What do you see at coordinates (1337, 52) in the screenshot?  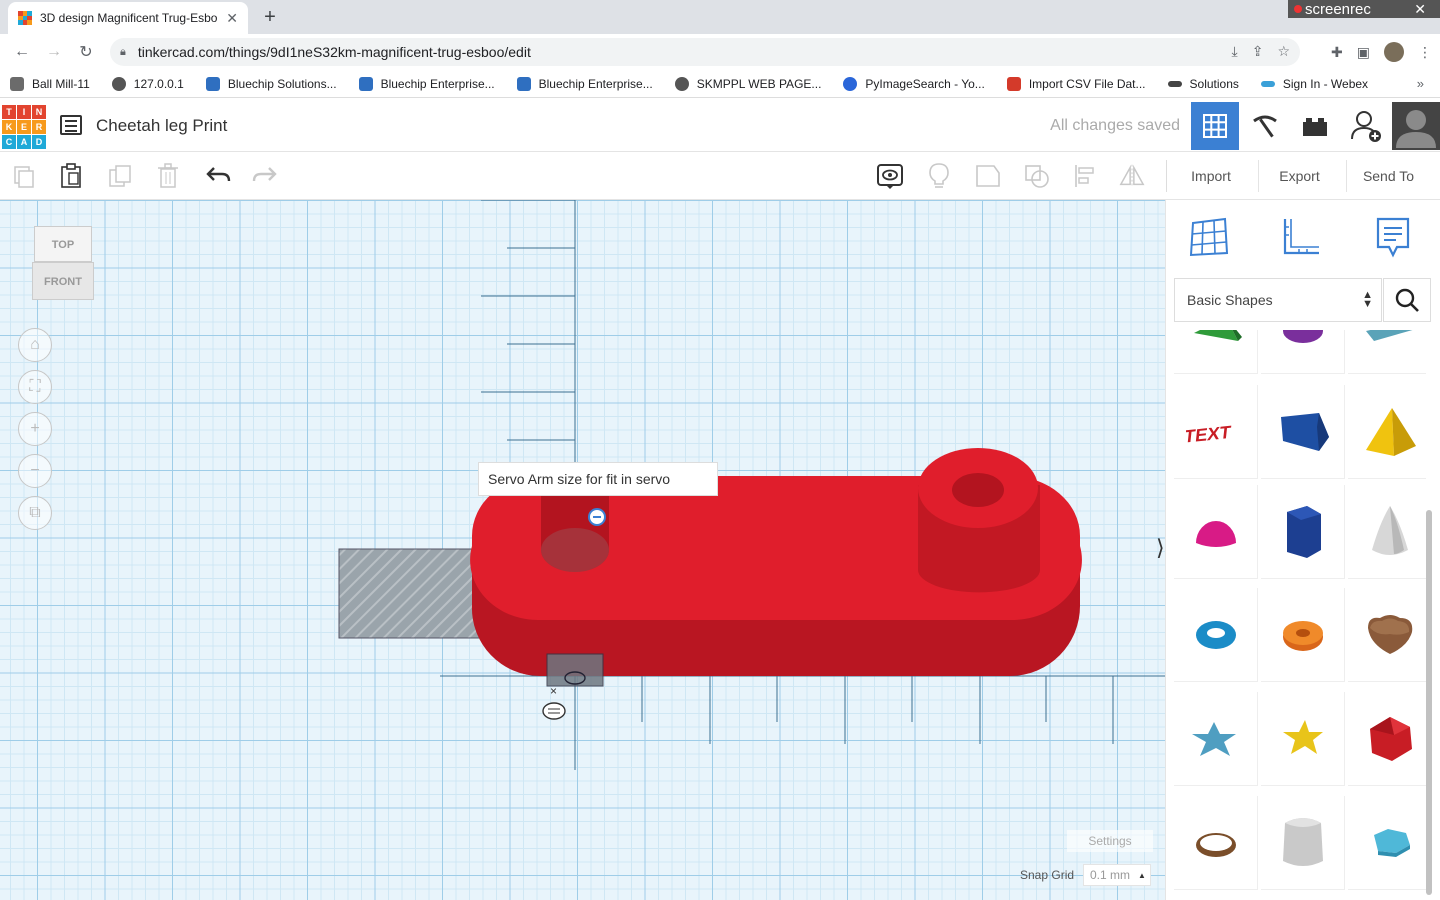 I see `extensions-icon: ✚` at bounding box center [1337, 52].